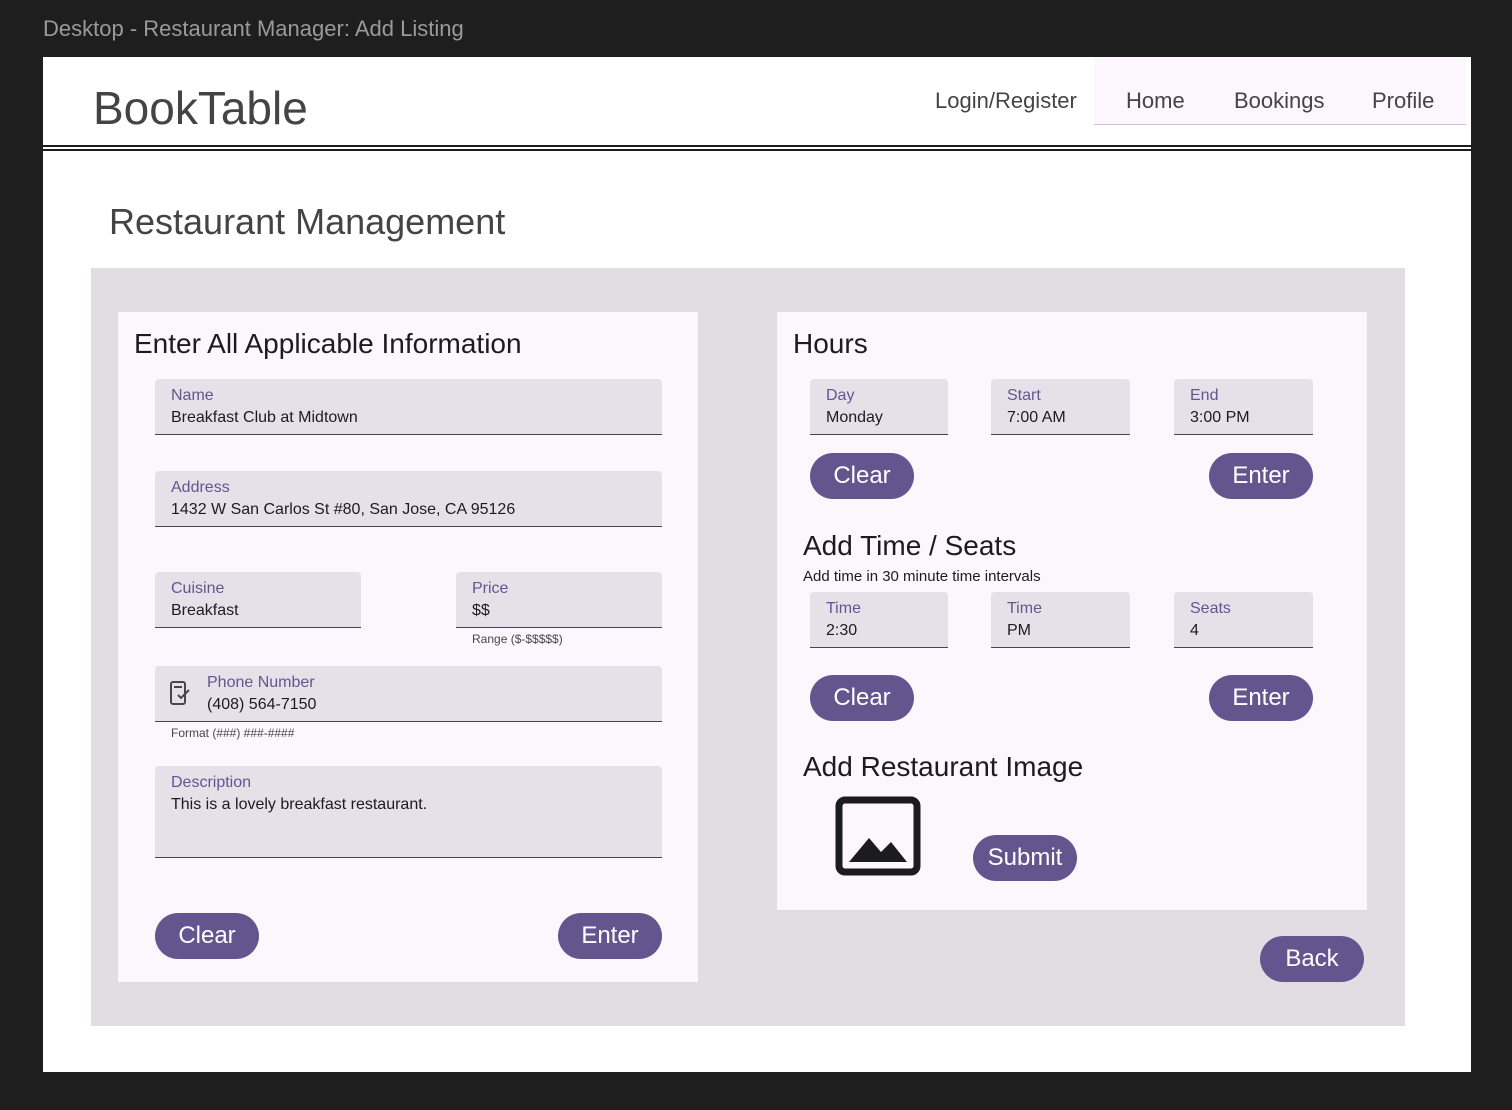 Image resolution: width=1512 pixels, height=1110 pixels. I want to click on cuisine-value: Breakfast, so click(205, 611).